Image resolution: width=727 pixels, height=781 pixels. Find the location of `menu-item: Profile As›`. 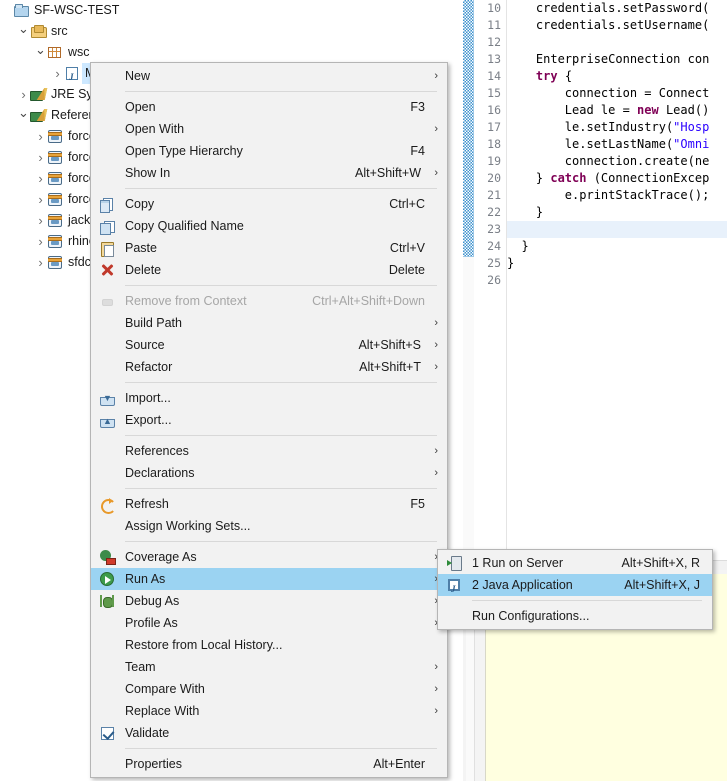

menu-item: Profile As› is located at coordinates (269, 623).